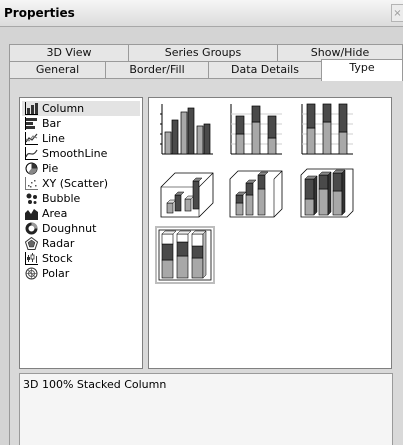 The height and width of the screenshot is (445, 403). I want to click on chart-type-item-area: Area, so click(81, 213).